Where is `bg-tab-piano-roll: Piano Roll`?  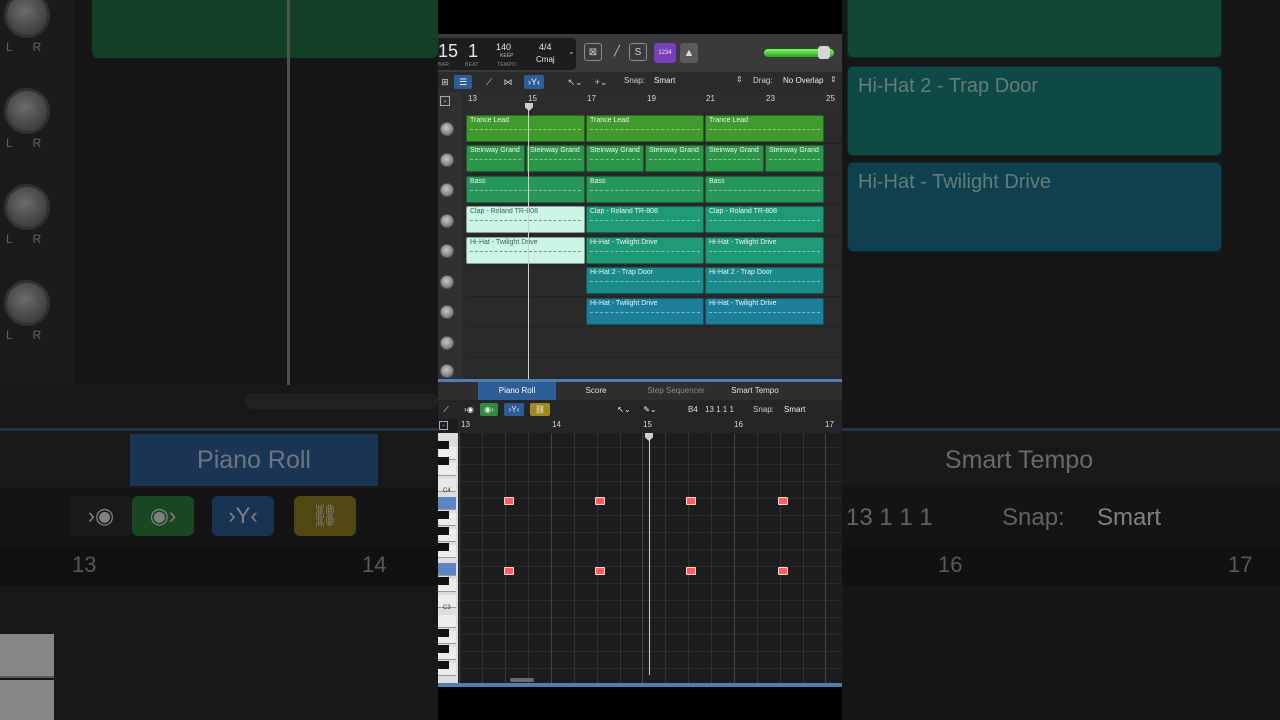
bg-tab-piano-roll: Piano Roll is located at coordinates (254, 460).